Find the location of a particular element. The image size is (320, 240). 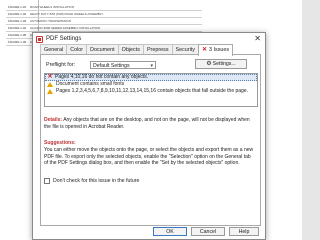

document-line: FIGURE 1-01 ROAD WHEELS INSTALLATION is located at coordinates (41, 7).